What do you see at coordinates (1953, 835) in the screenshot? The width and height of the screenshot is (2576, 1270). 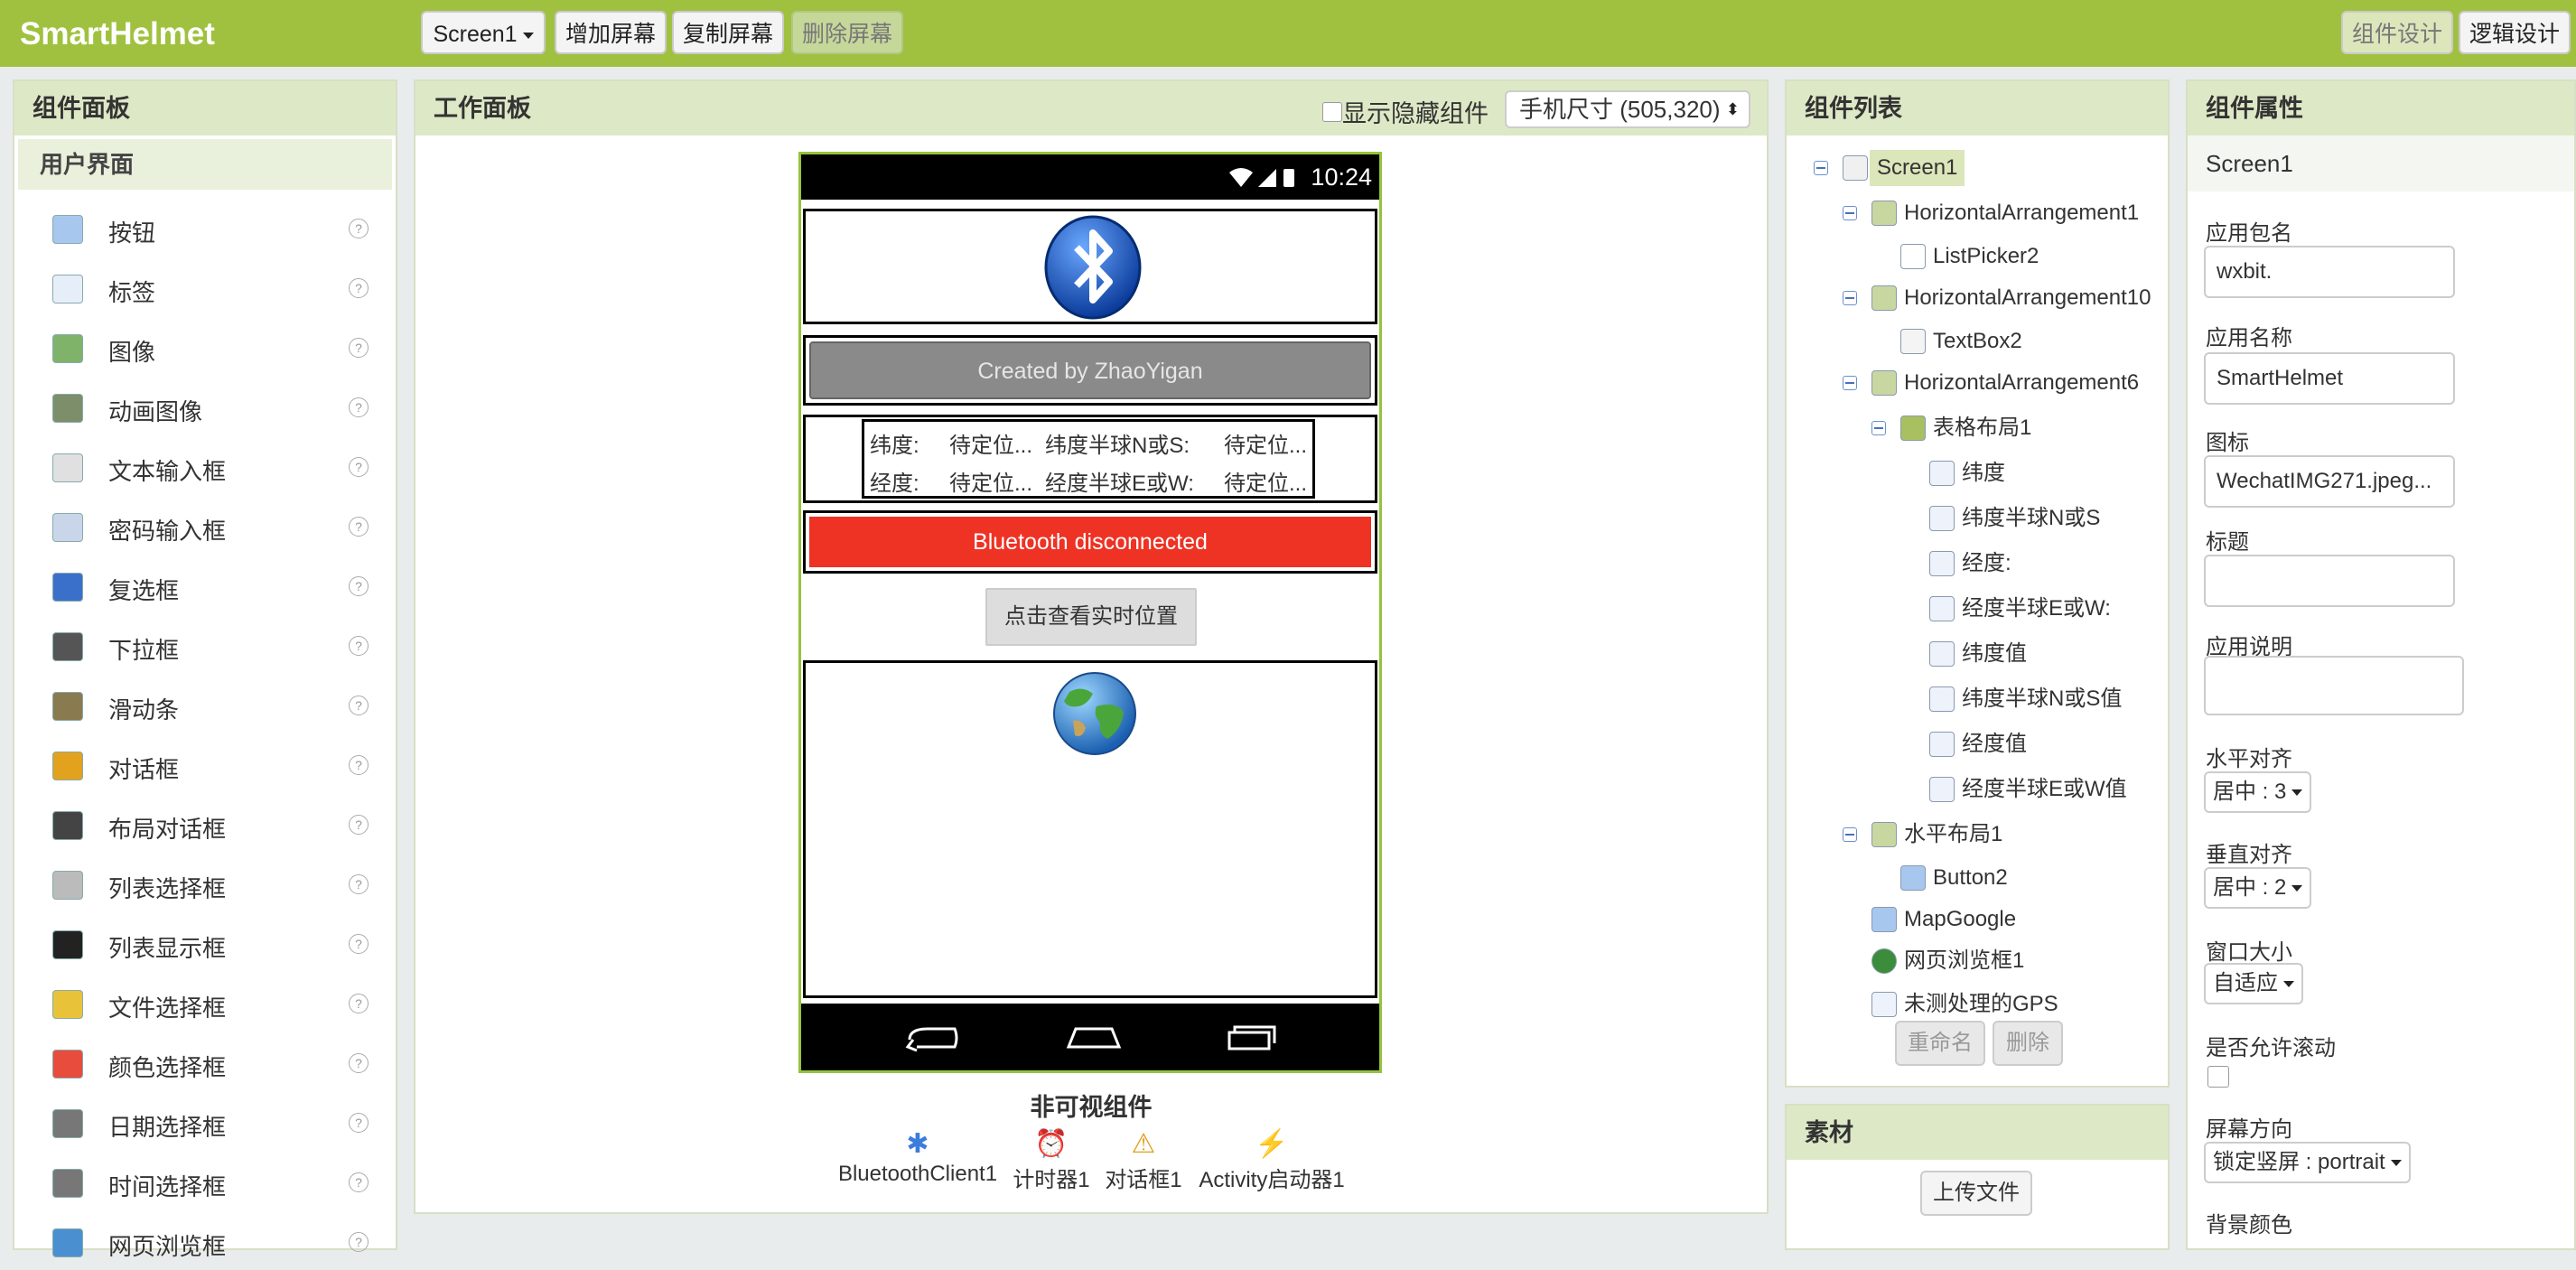 I see `tree-node: 水平布局1` at bounding box center [1953, 835].